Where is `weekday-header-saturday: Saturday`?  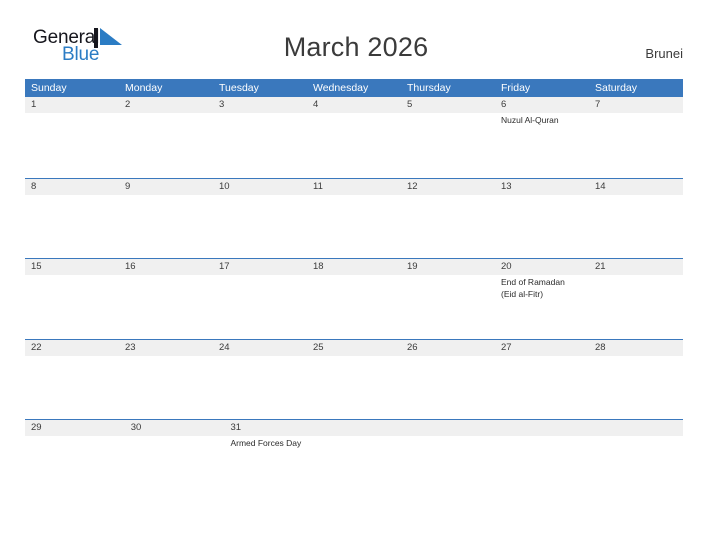
weekday-header-saturday: Saturday is located at coordinates (616, 88).